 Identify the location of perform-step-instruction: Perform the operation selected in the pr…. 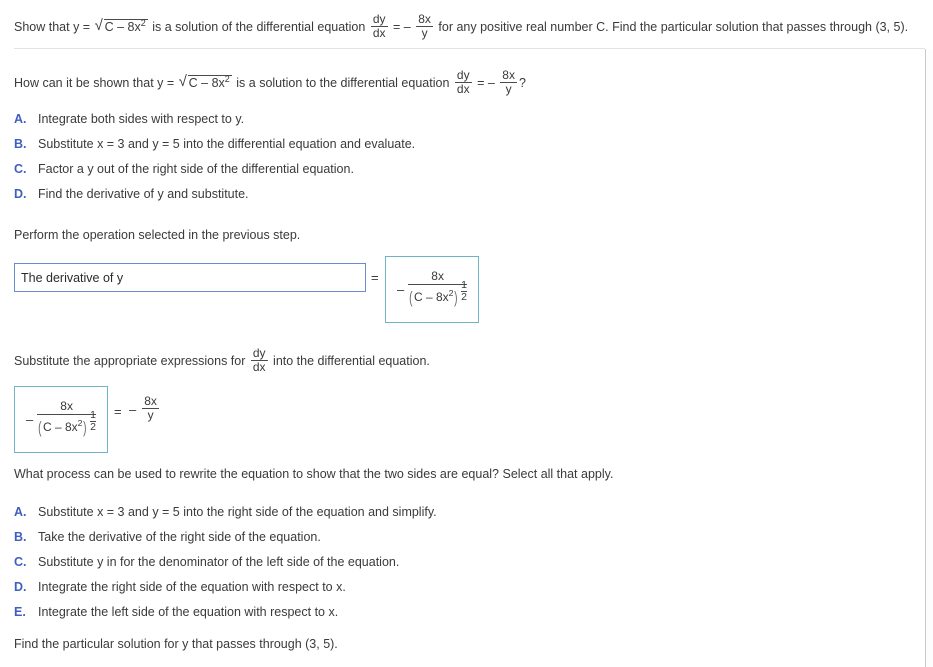
(157, 235).